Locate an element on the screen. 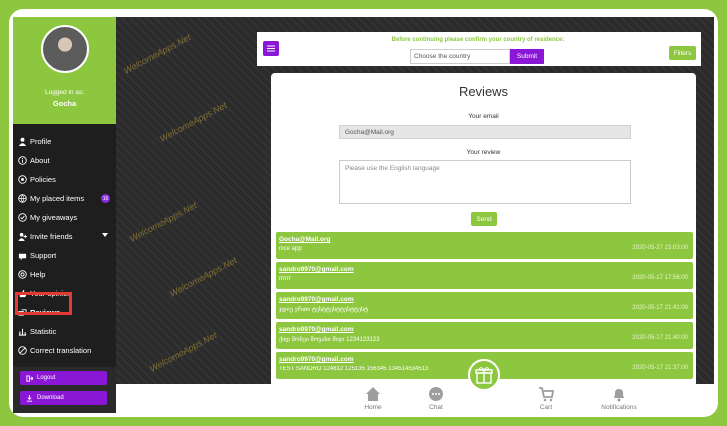 The image size is (727, 426). sidebar-item-translation: Correct translation is located at coordinates (64, 350).